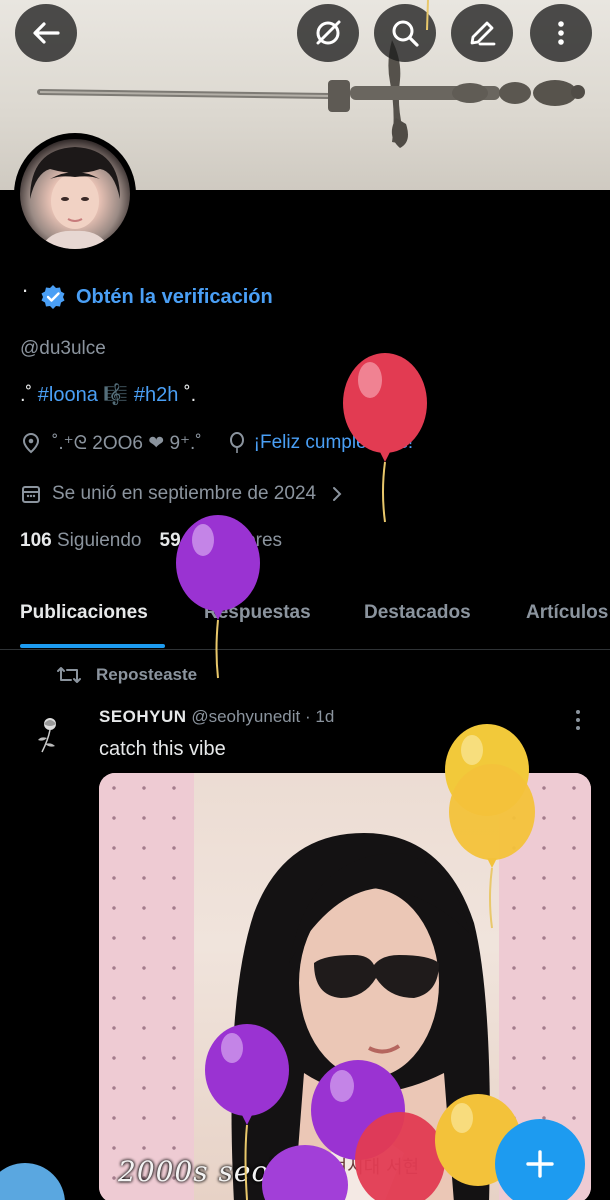 Image resolution: width=610 pixels, height=1200 pixels. I want to click on profile-bio: .˚ #loona 🎼 #h2h ˚., so click(108, 394).